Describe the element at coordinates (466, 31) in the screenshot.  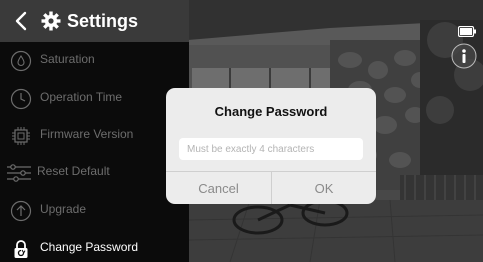
I see `battery-icon` at that location.